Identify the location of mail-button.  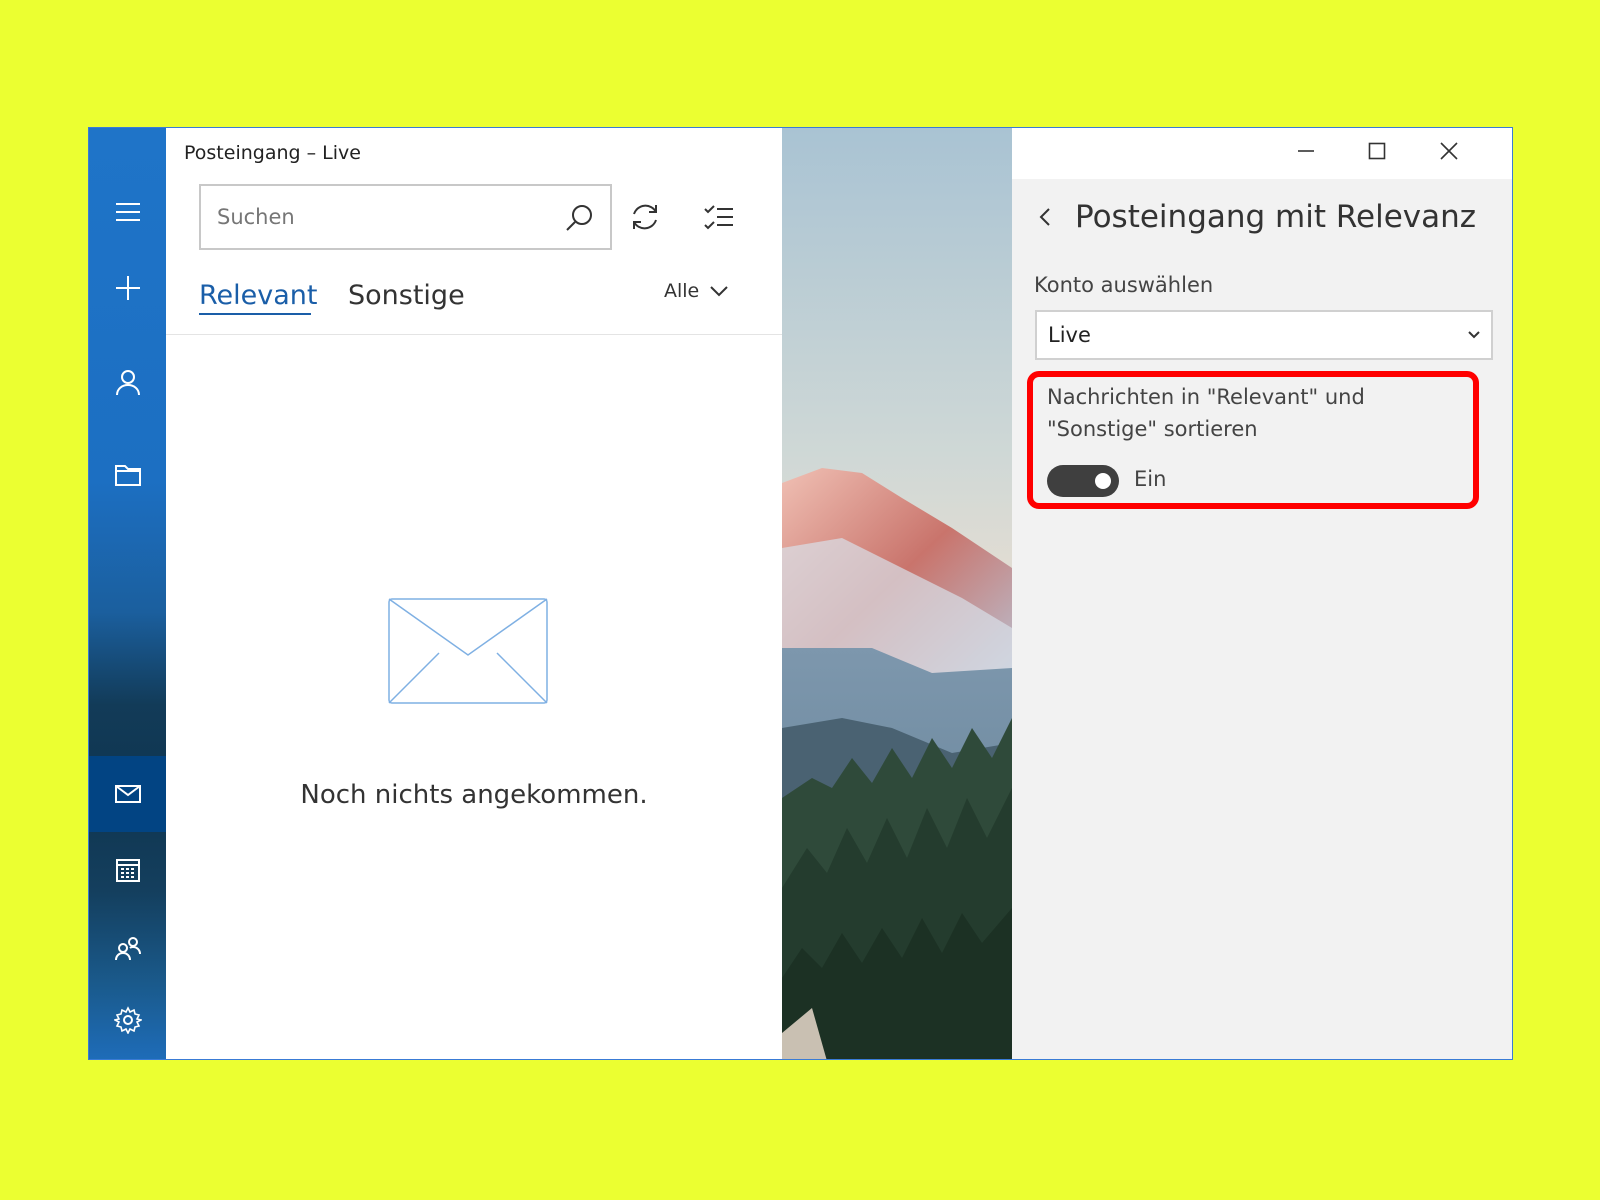
(127, 794).